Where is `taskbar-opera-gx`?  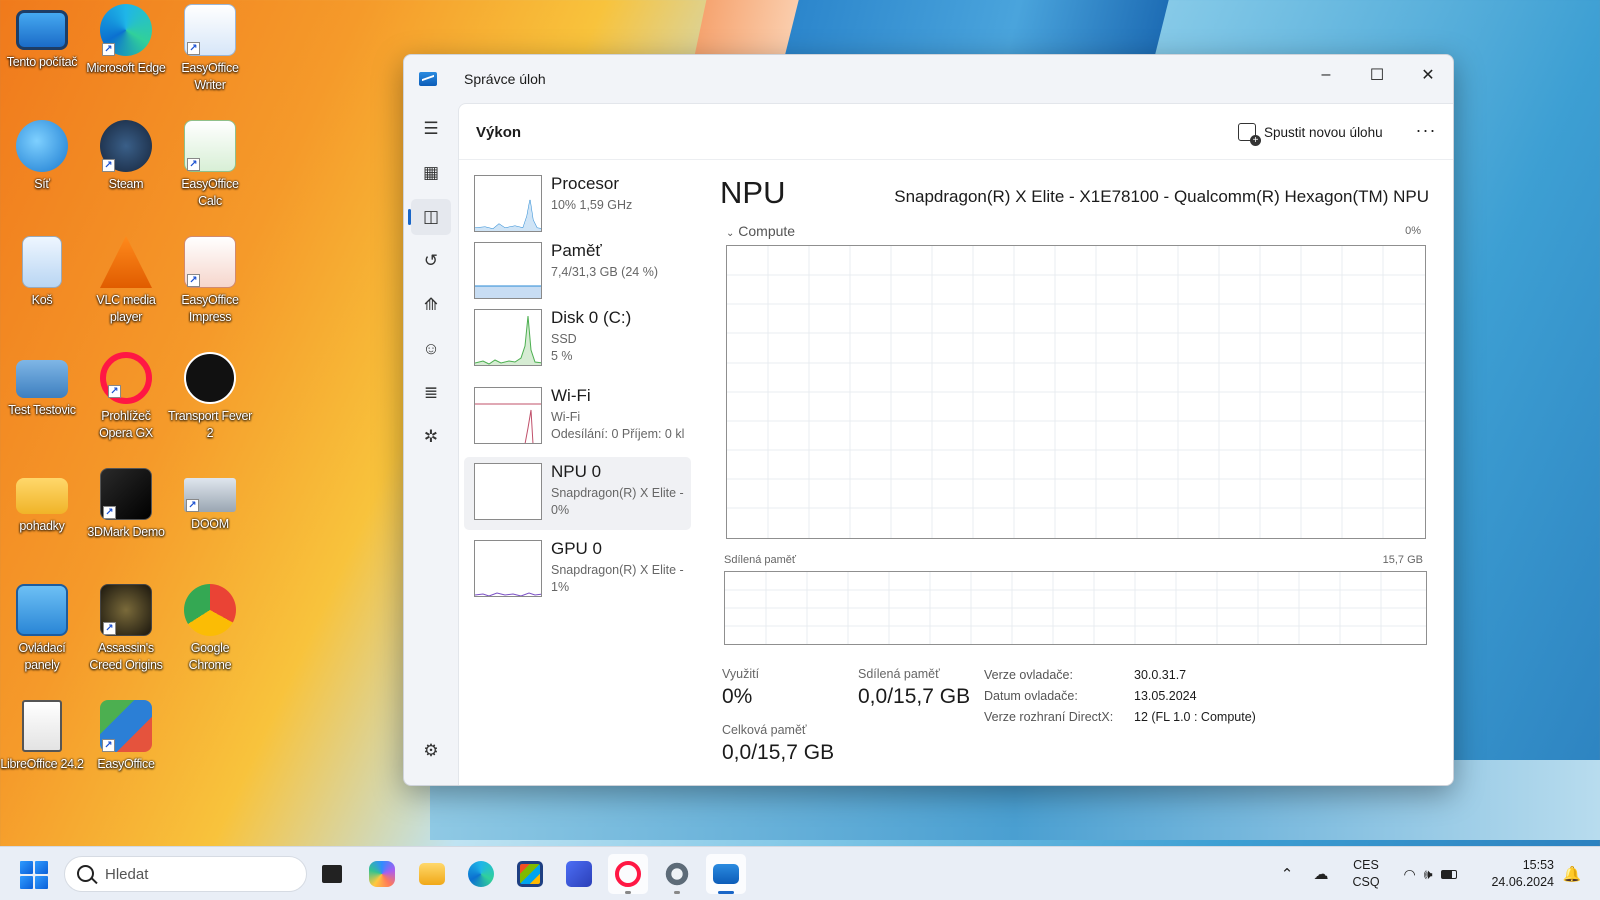 taskbar-opera-gx is located at coordinates (628, 874).